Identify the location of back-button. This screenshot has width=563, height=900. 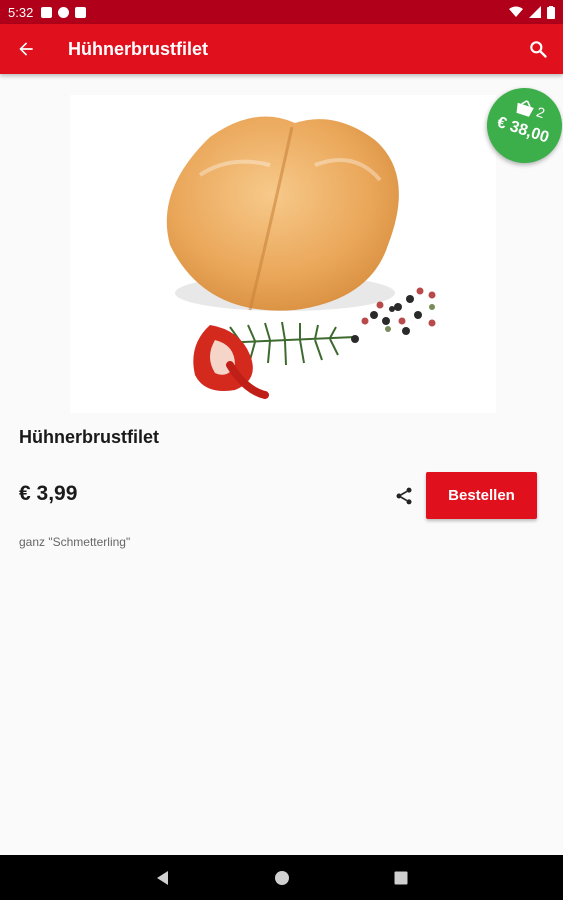
(26, 49).